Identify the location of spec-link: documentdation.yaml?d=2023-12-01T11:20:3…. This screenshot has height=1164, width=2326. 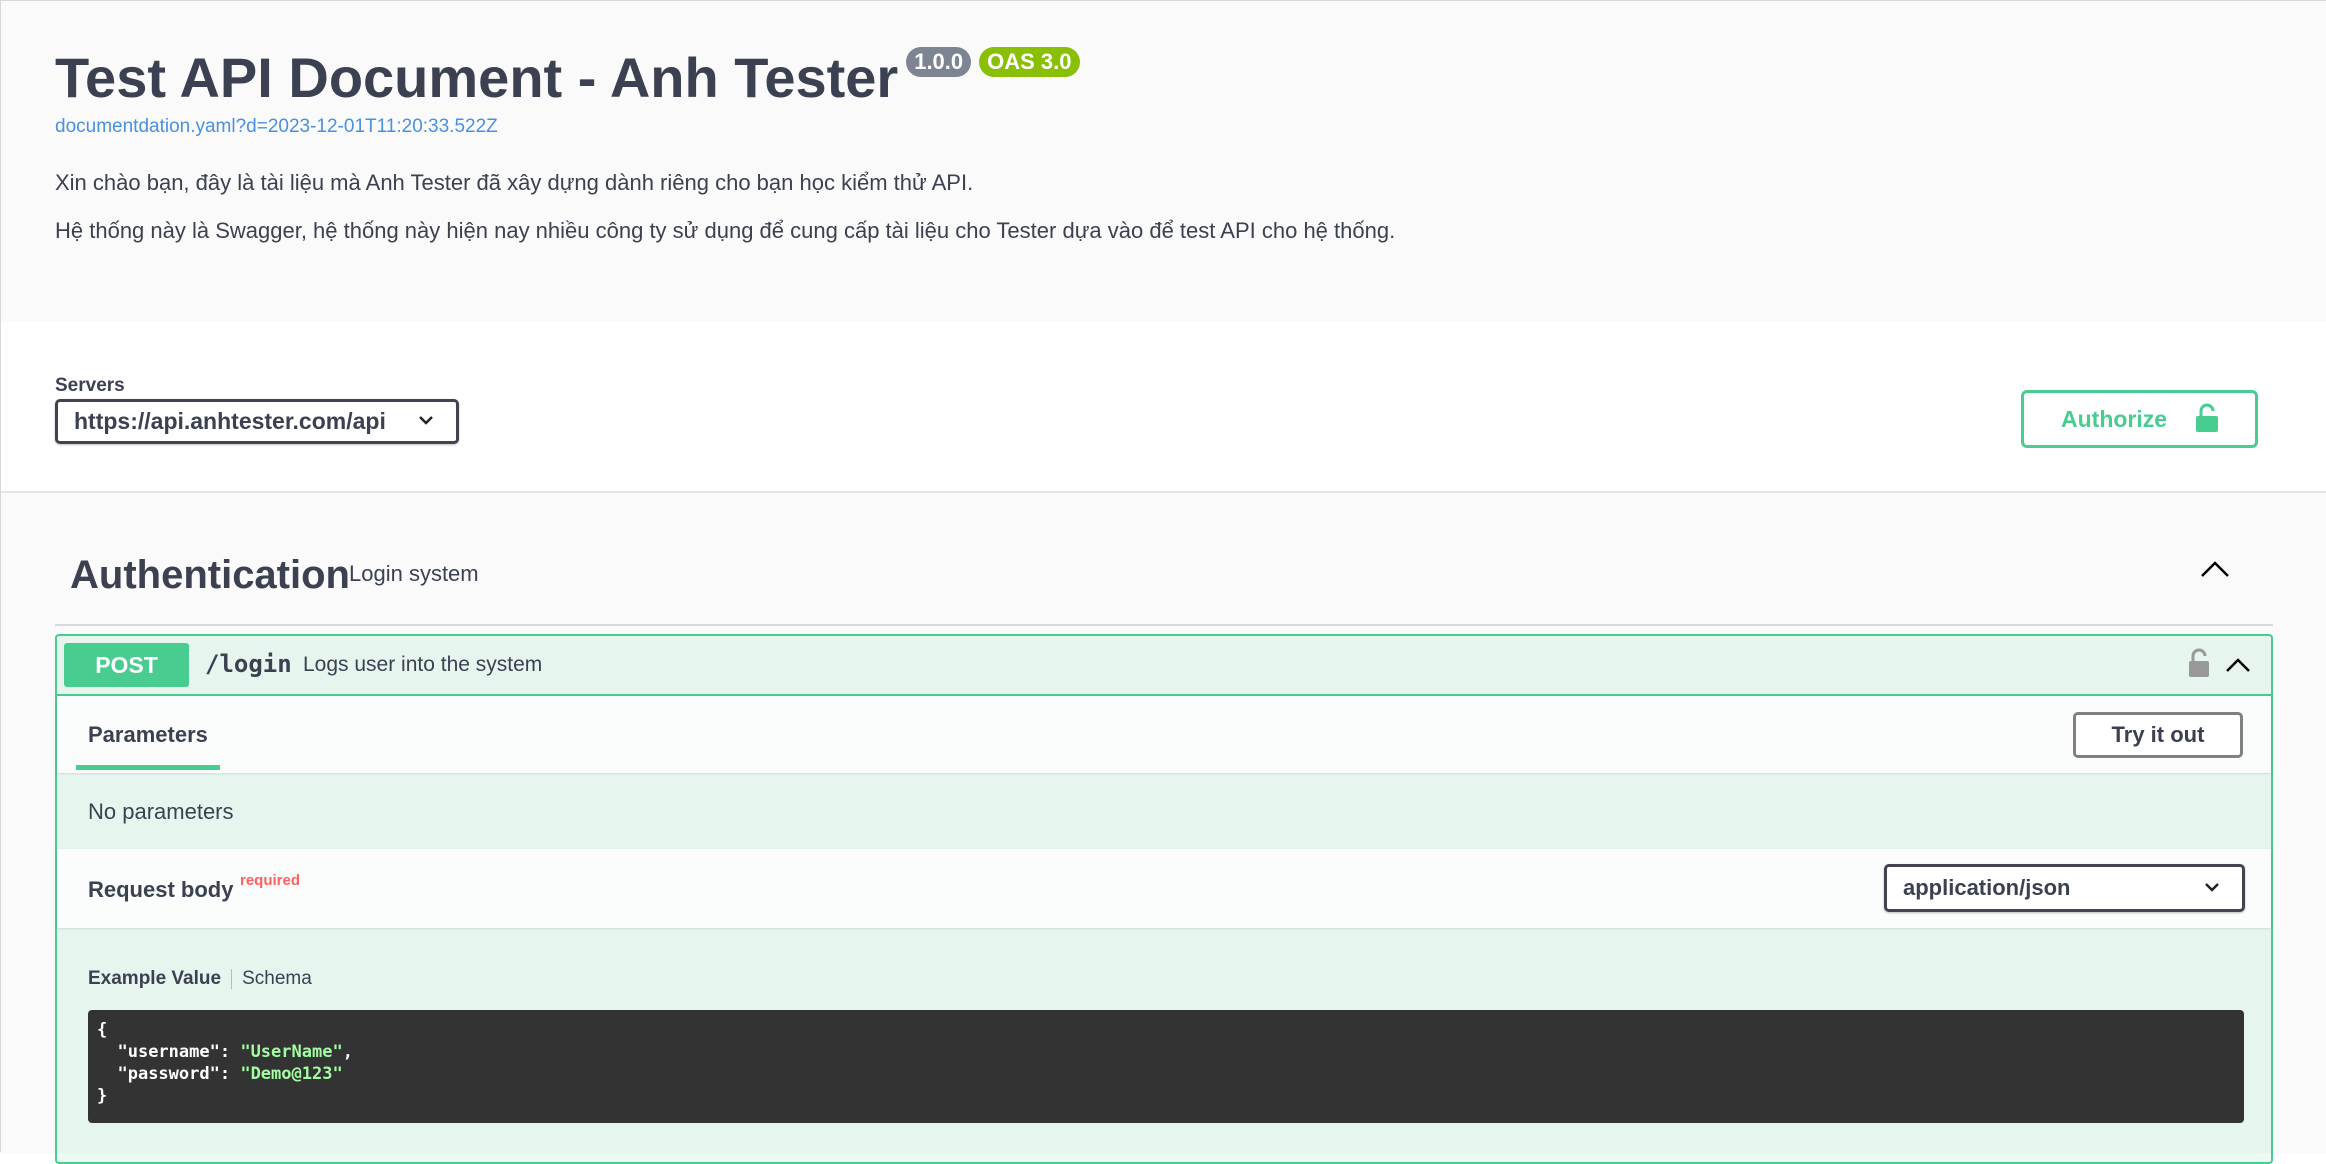
(276, 127).